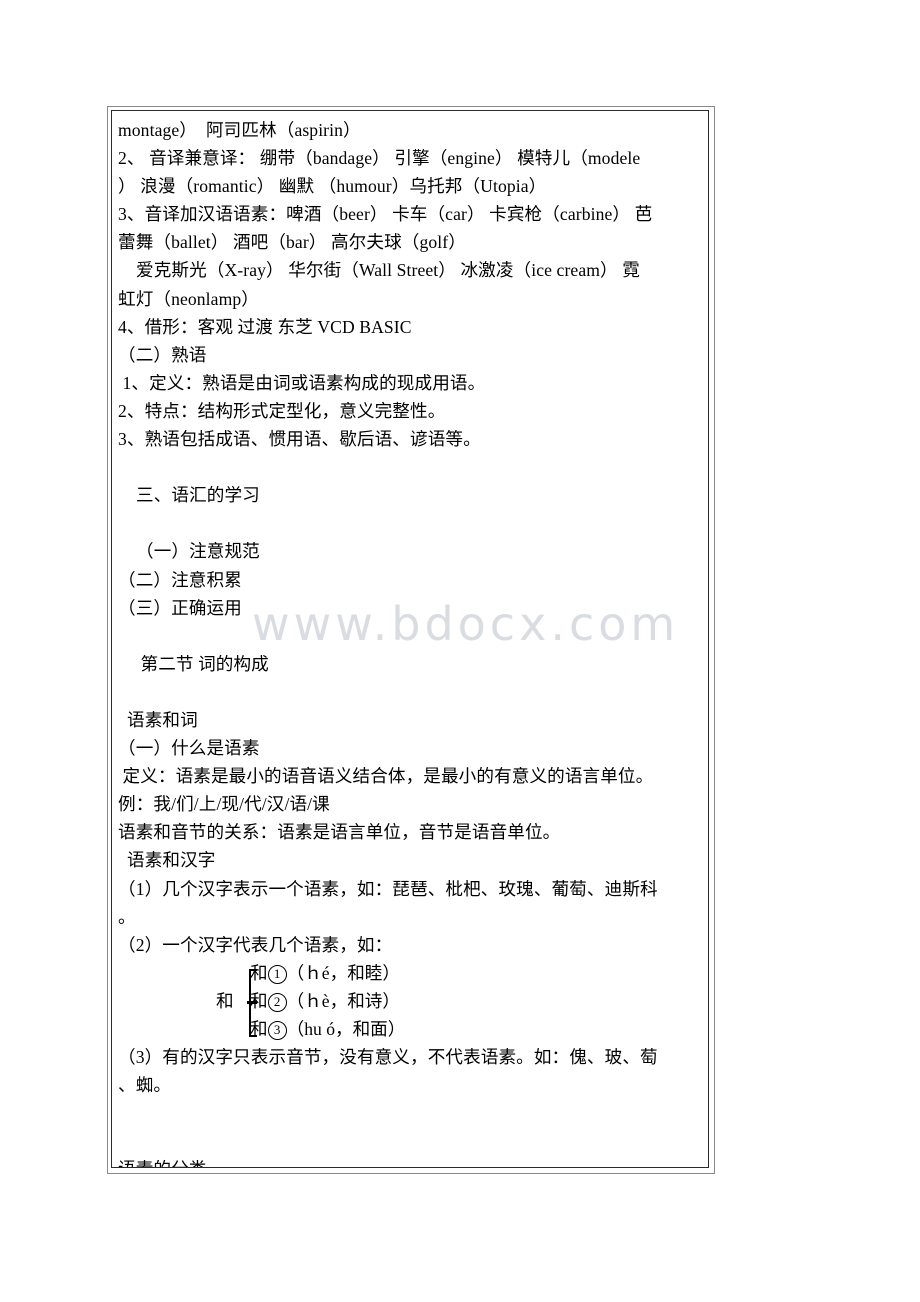 The width and height of the screenshot is (920, 1302). Describe the element at coordinates (189, 495) in the screenshot. I see `section-heading: 三、语汇的学习` at that location.